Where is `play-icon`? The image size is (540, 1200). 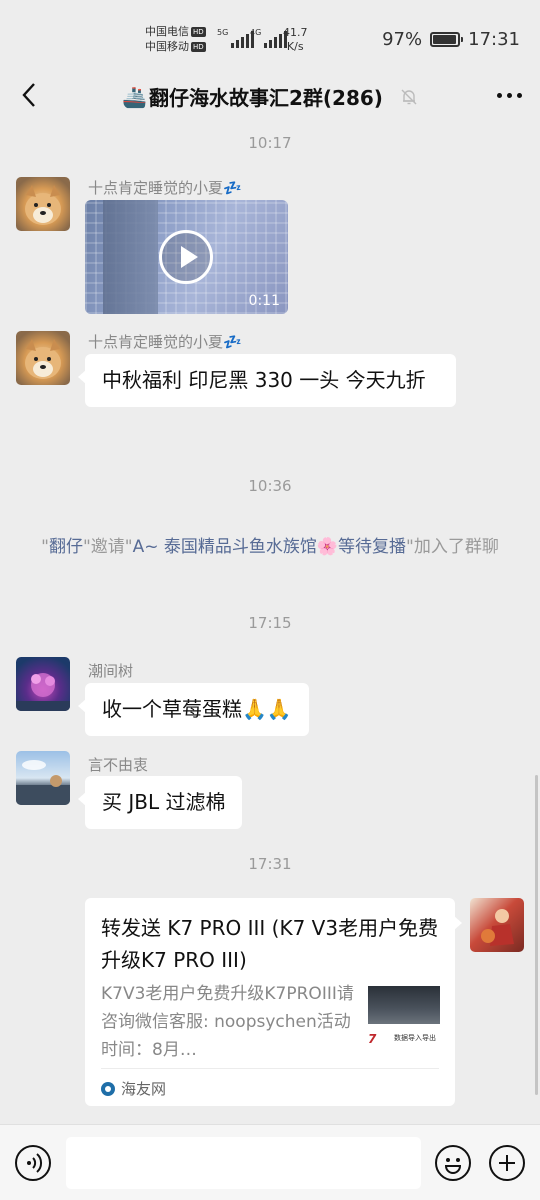 play-icon is located at coordinates (186, 257).